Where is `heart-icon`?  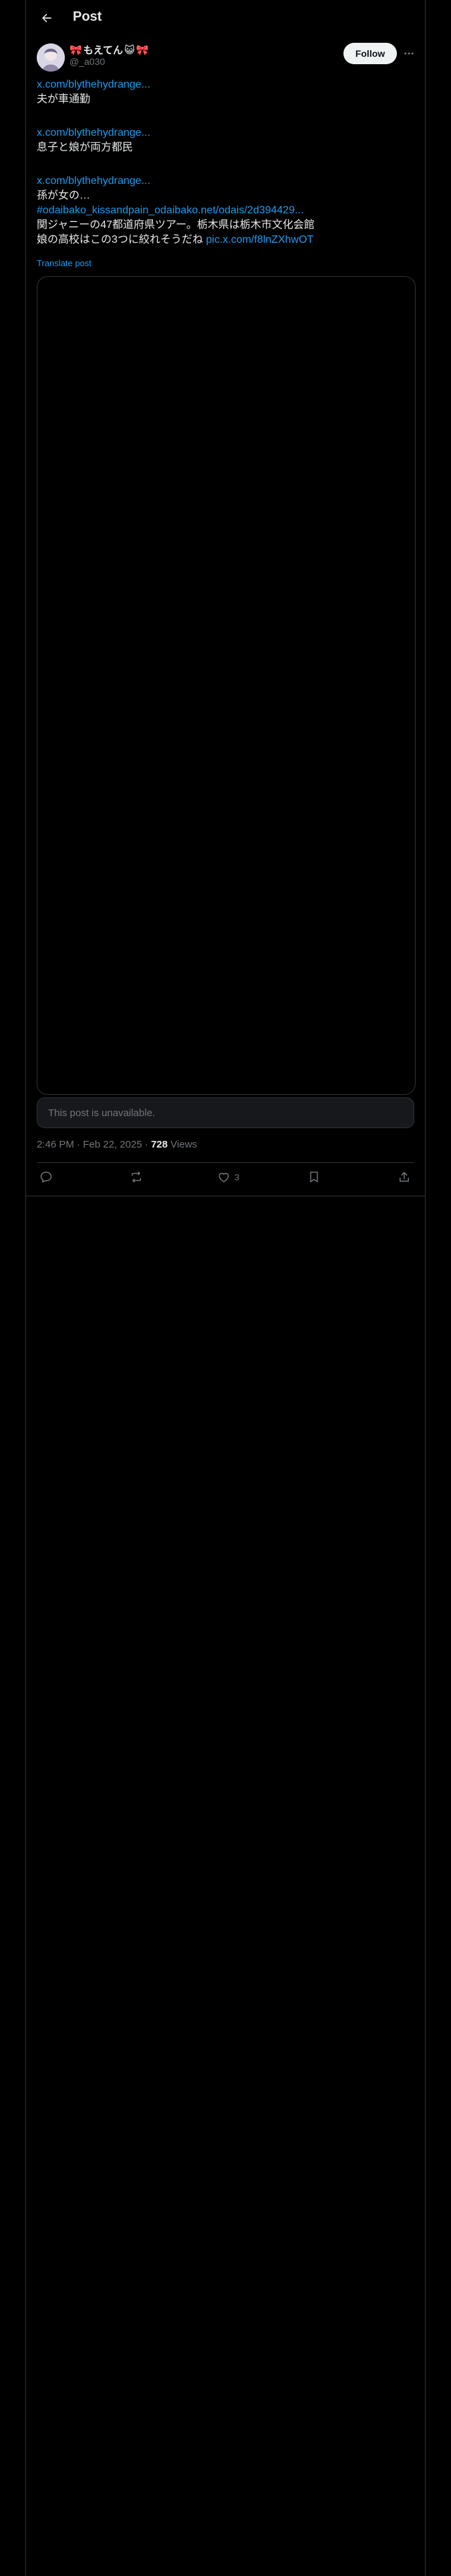 heart-icon is located at coordinates (223, 1177).